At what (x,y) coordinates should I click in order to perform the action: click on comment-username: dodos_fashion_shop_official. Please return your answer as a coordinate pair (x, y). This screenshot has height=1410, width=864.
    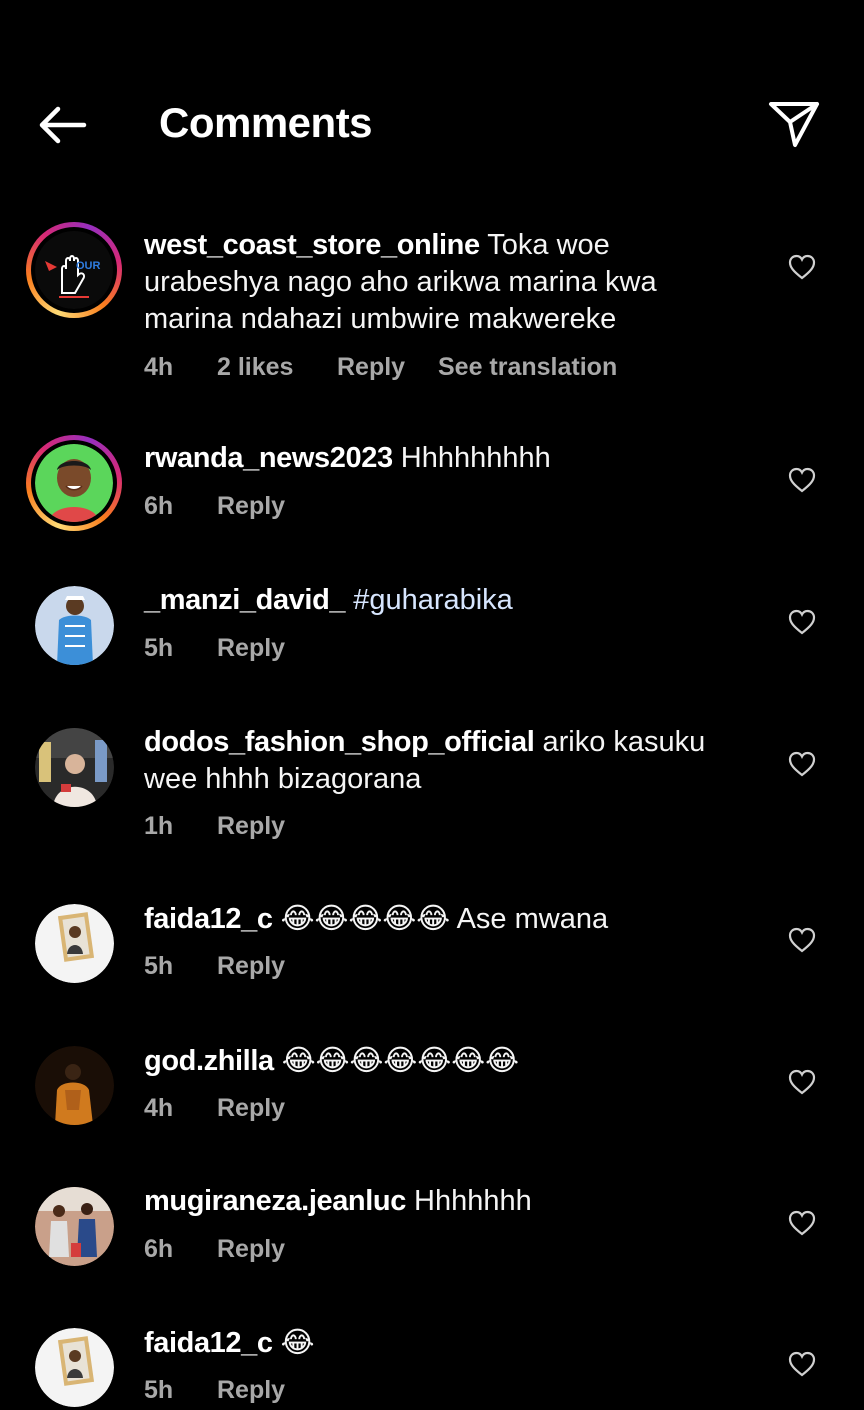
    Looking at the image, I should click on (339, 742).